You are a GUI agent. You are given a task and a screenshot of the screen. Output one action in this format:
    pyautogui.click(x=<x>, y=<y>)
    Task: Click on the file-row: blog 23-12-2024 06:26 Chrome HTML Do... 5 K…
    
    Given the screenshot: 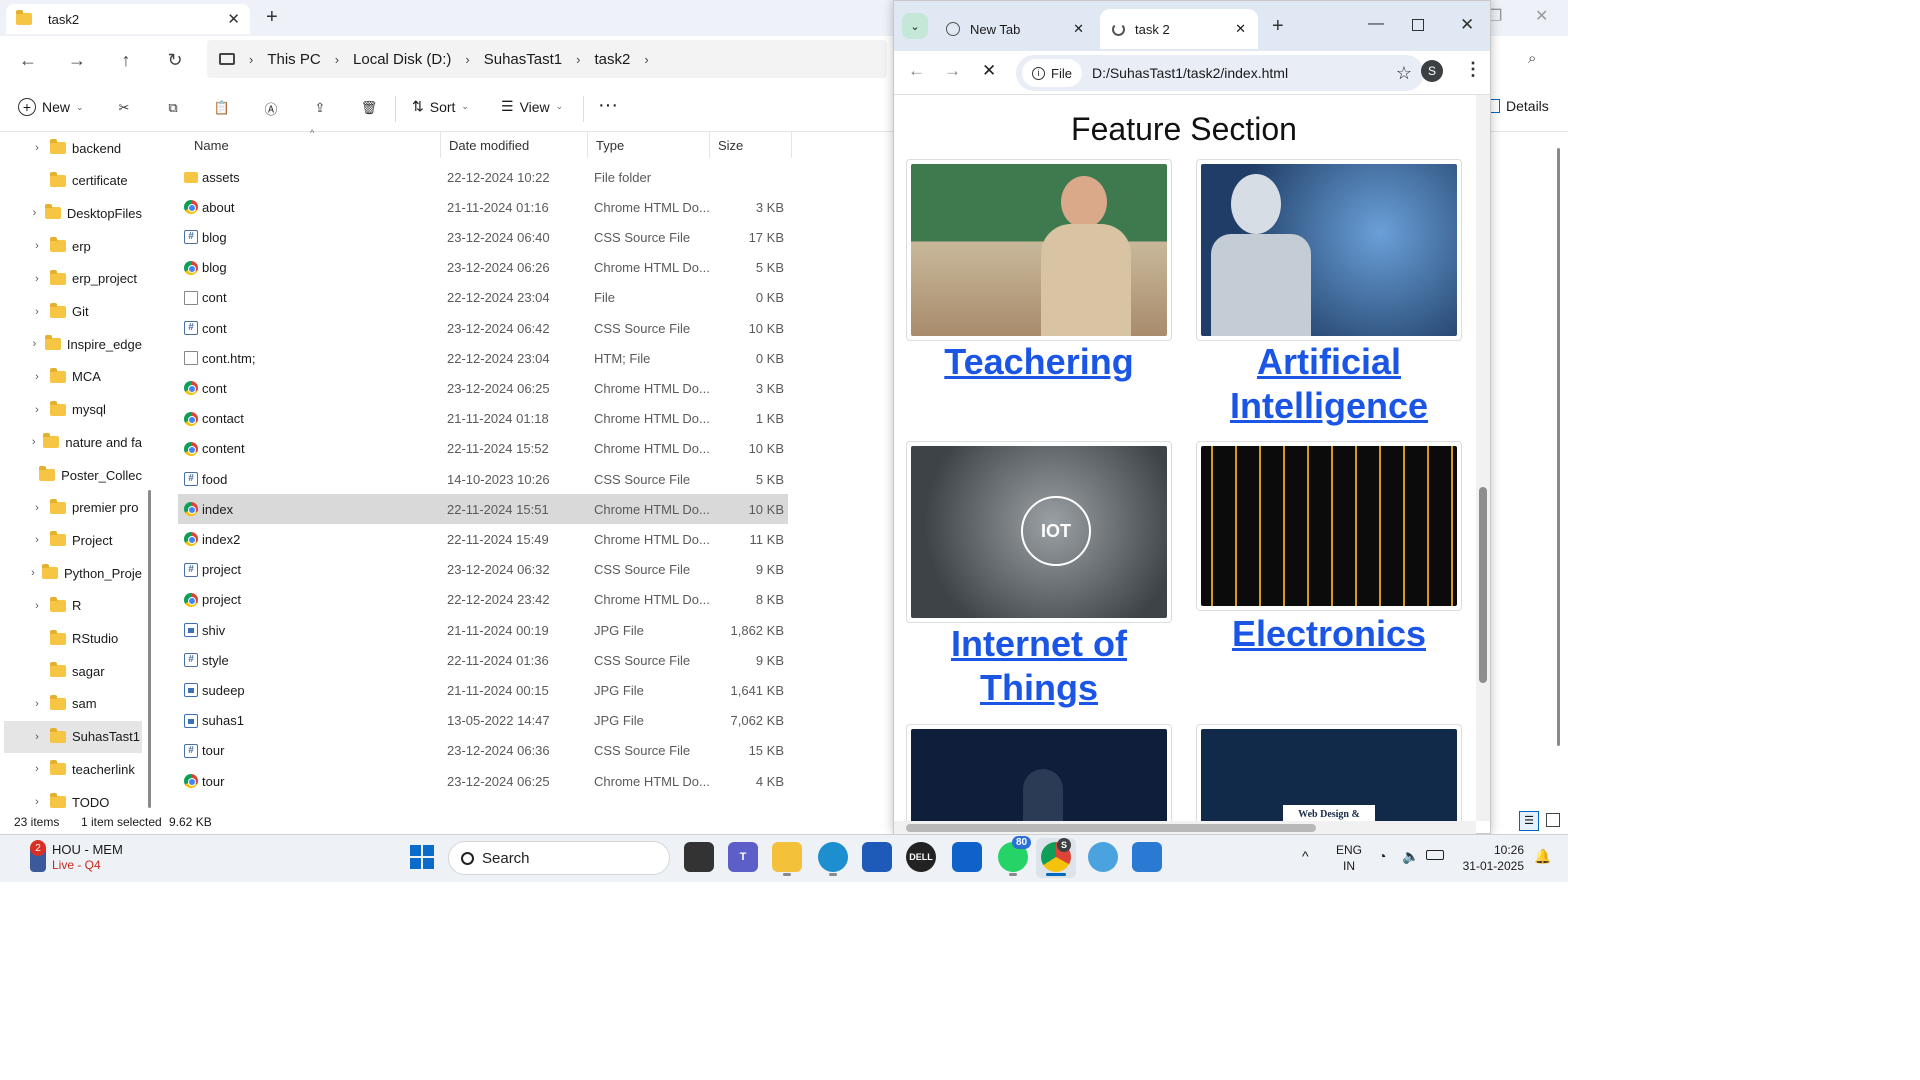 What is the action you would take?
    pyautogui.click(x=483, y=268)
    